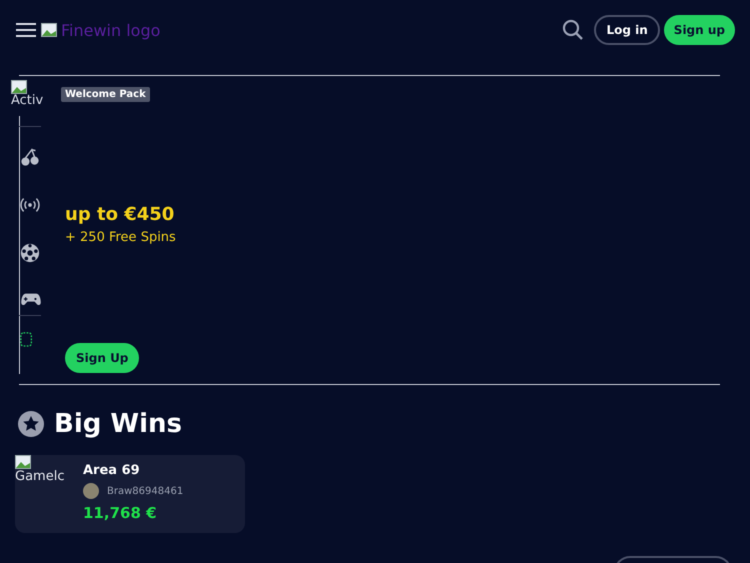  Describe the element at coordinates (120, 513) in the screenshot. I see `win-amount: 11,768 €` at that location.